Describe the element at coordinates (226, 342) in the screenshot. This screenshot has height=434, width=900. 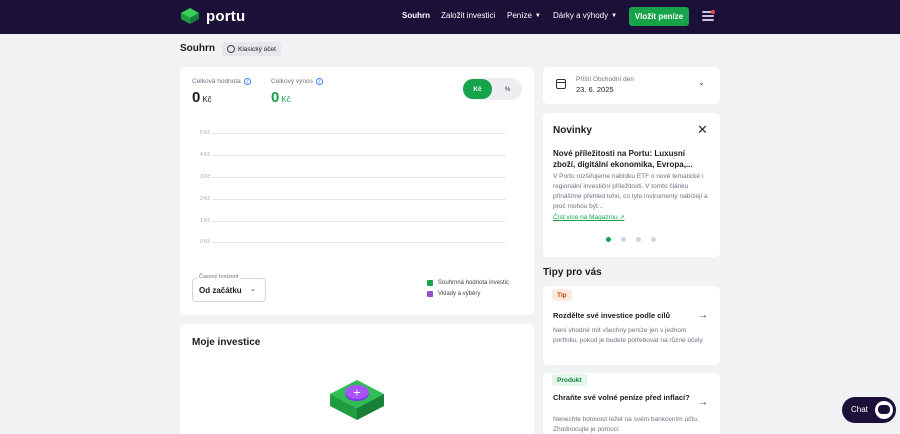
I see `my-investments-title: Moje investice` at that location.